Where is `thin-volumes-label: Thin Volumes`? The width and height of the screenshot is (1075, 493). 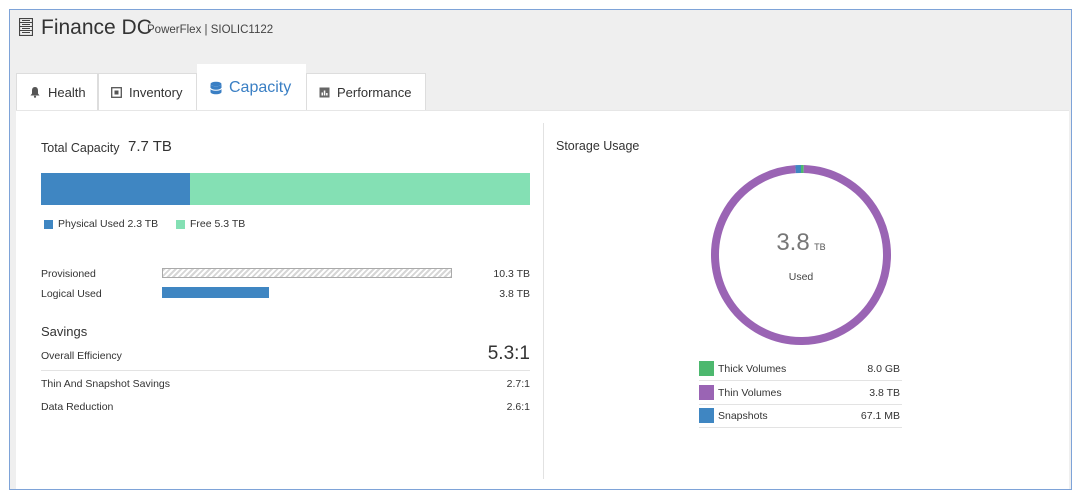
thin-volumes-label: Thin Volumes is located at coordinates (750, 393).